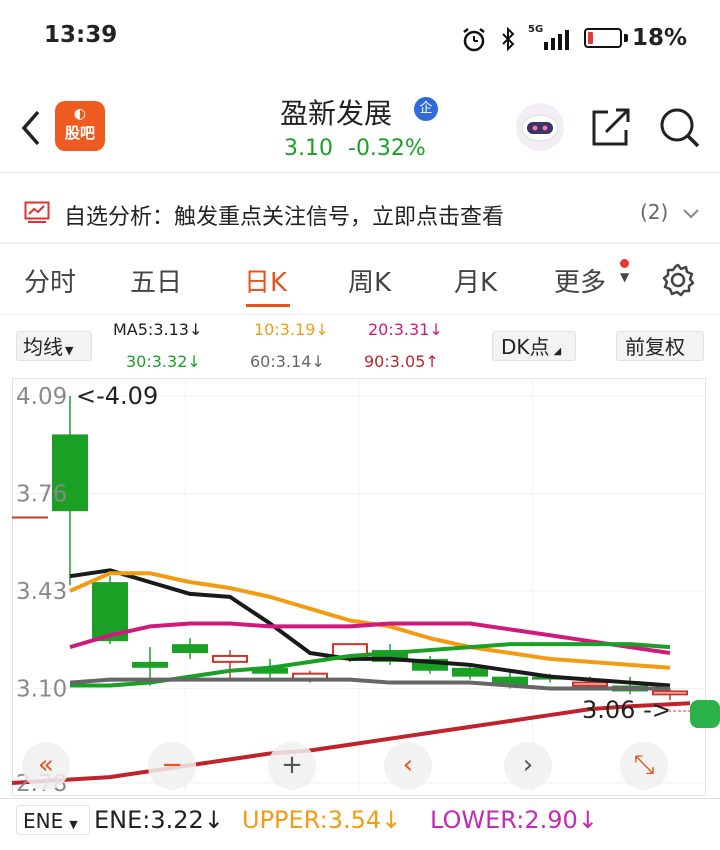 This screenshot has height=850, width=720. I want to click on notification-dot, so click(624, 263).